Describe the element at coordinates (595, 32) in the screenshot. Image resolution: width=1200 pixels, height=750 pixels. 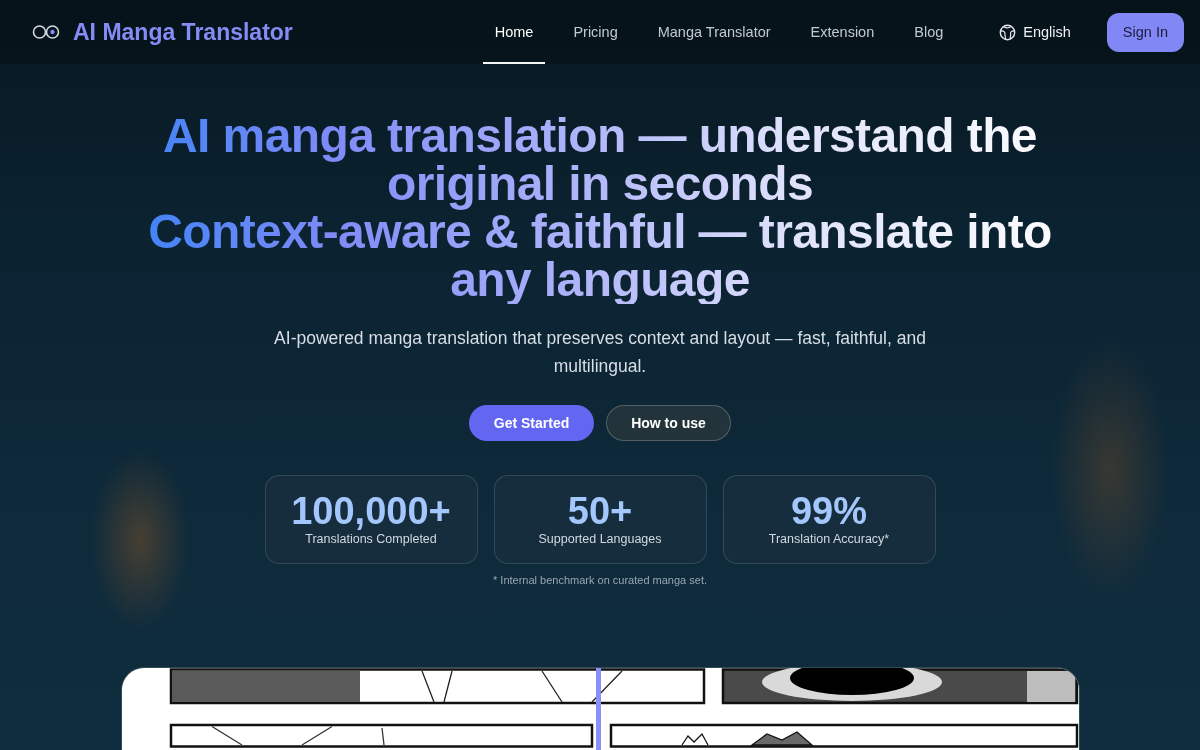
I see `nav-link: Pricing` at that location.